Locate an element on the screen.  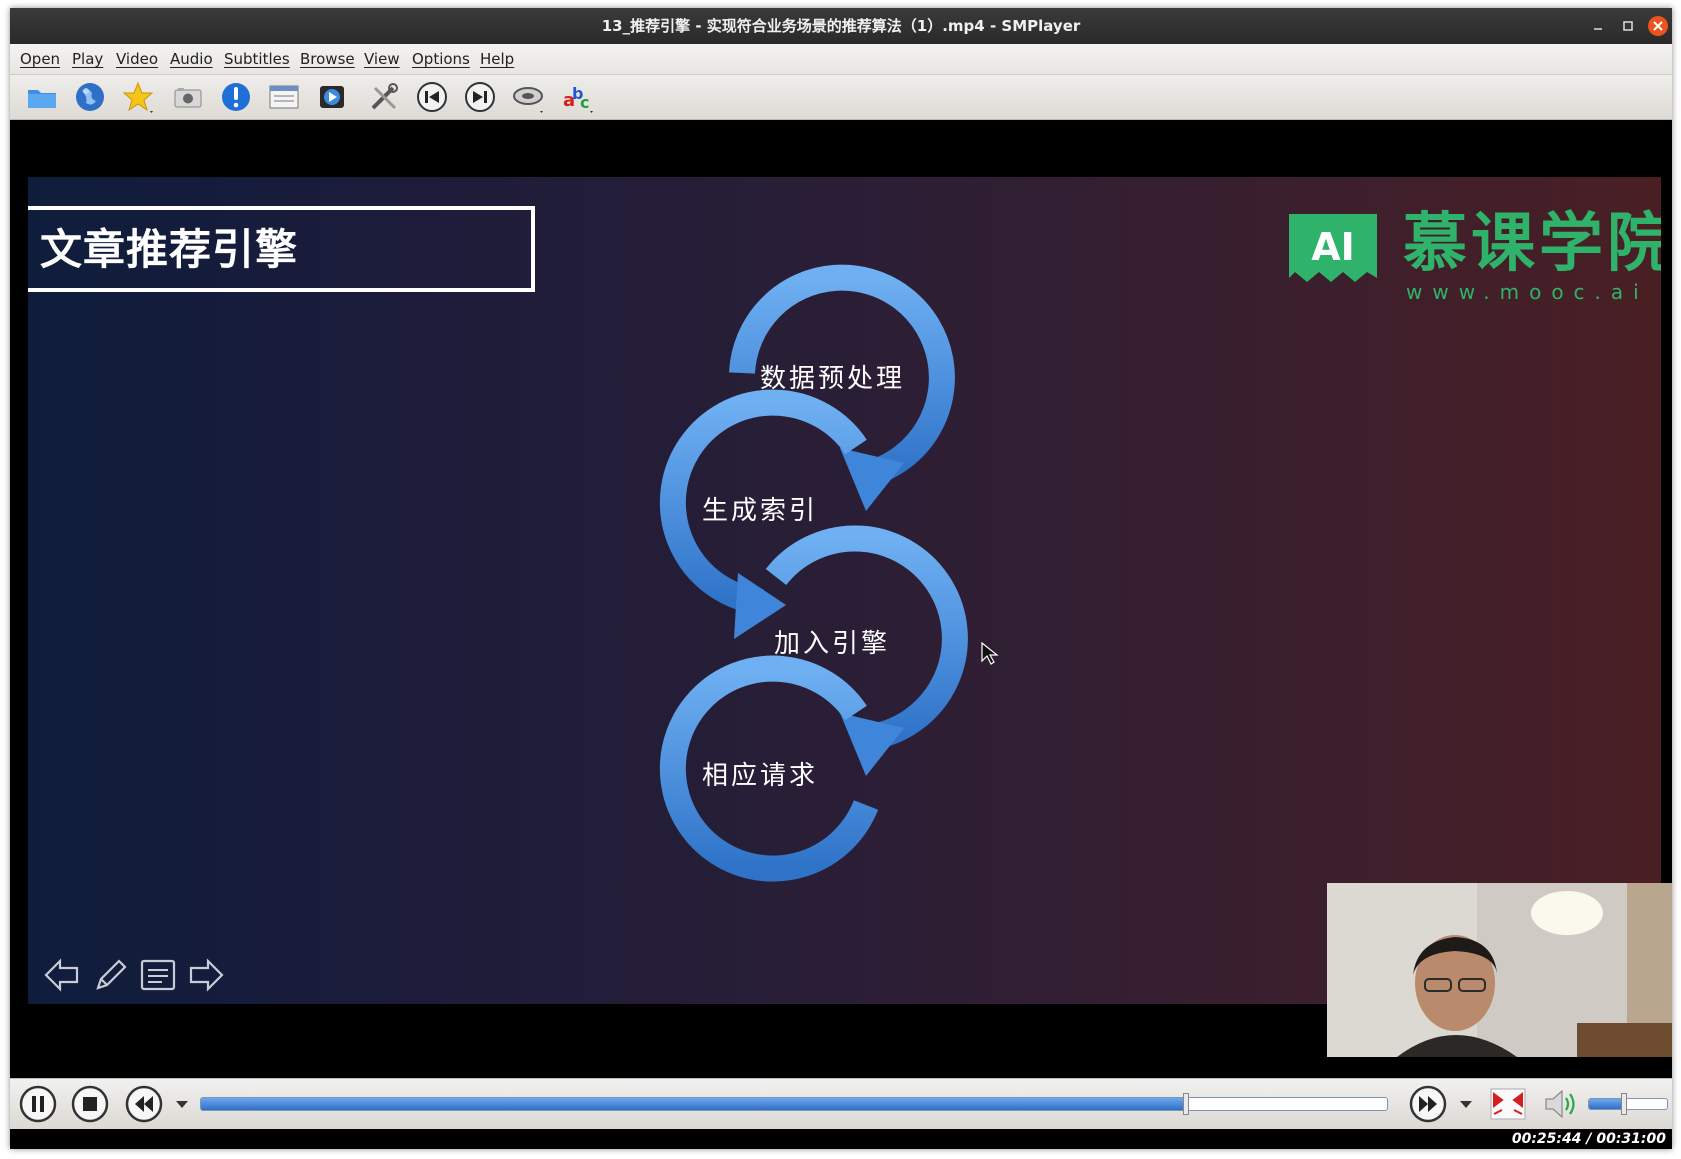
audio-track-icon is located at coordinates (528, 97).